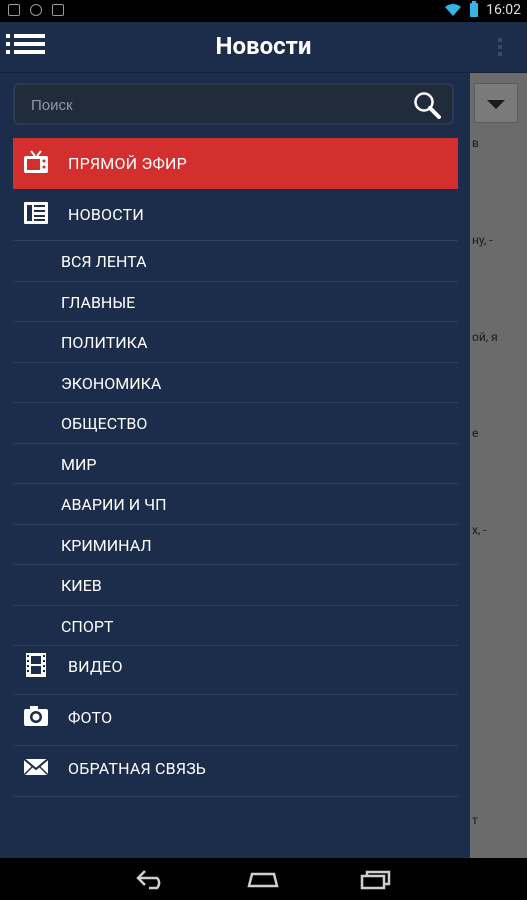 The image size is (527, 900). I want to click on drawer-item-live: ПРЯМОЙ ЭФИР, so click(235, 163).